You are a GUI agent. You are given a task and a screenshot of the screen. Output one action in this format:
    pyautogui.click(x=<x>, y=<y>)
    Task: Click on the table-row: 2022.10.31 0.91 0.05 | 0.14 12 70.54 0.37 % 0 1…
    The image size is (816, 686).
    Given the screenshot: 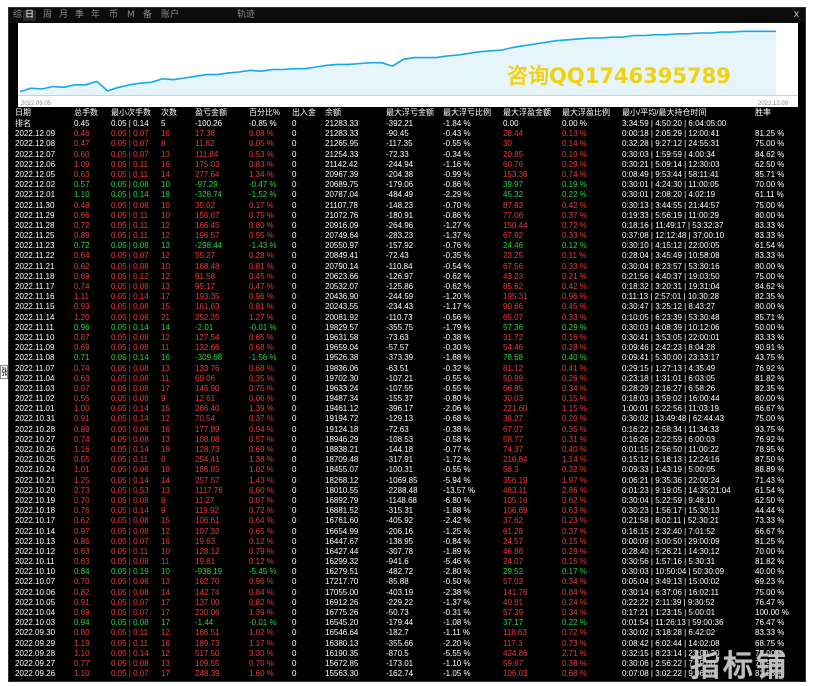 What is the action you would take?
    pyautogui.click(x=407, y=419)
    